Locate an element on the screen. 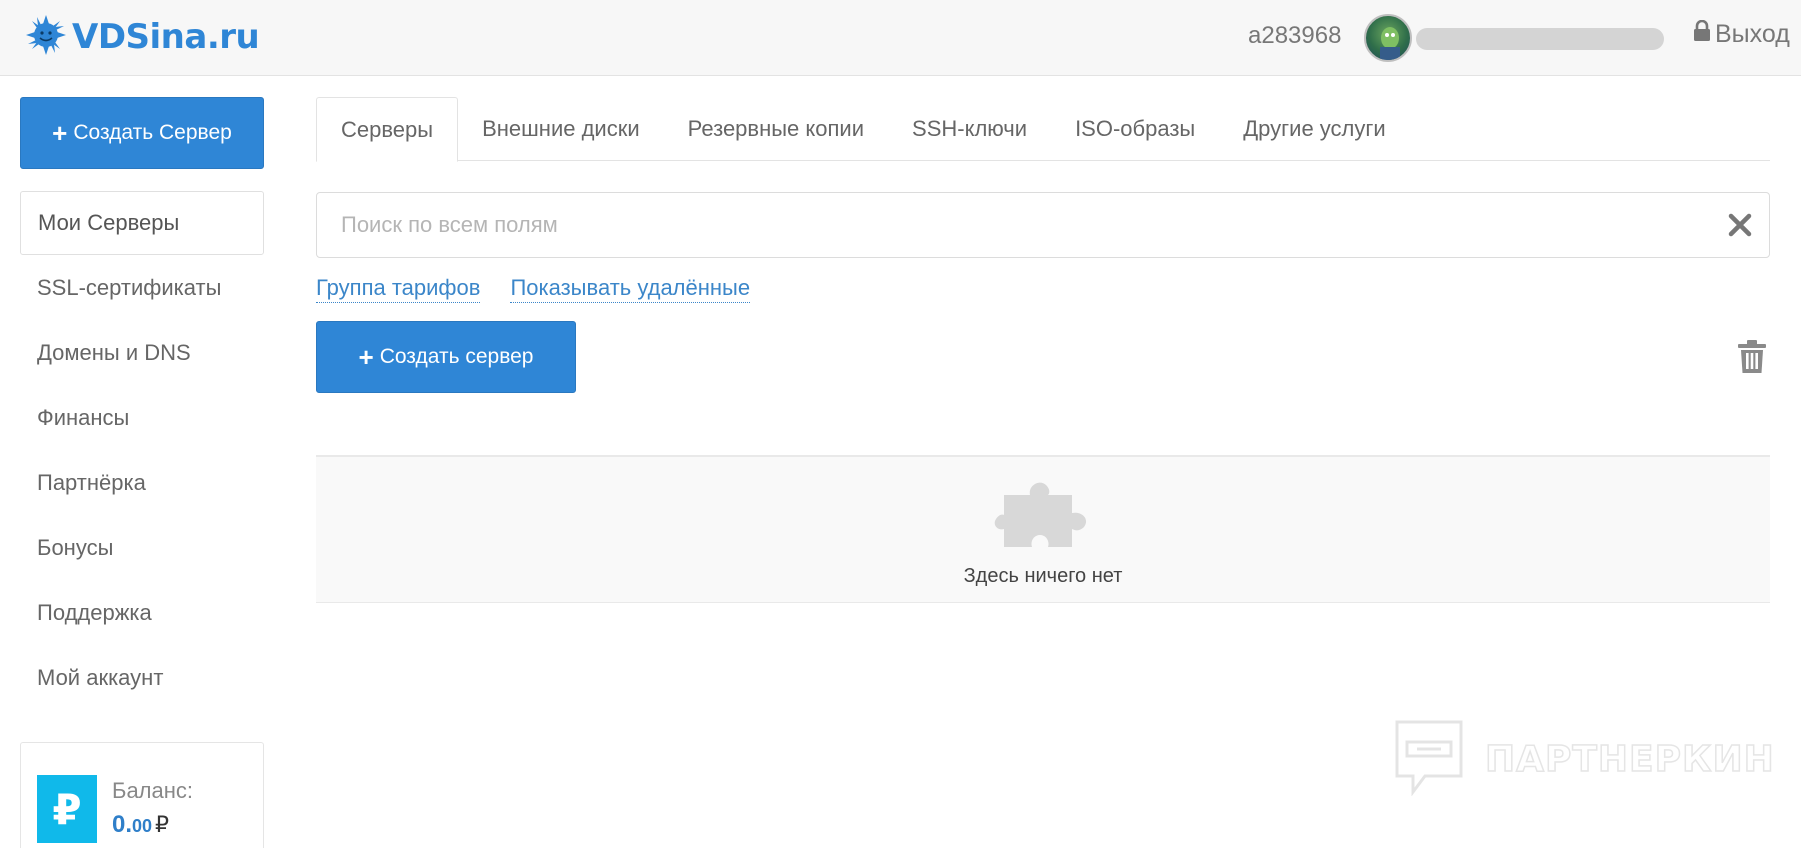  balance-value: 0.00 ₽ is located at coordinates (140, 825).